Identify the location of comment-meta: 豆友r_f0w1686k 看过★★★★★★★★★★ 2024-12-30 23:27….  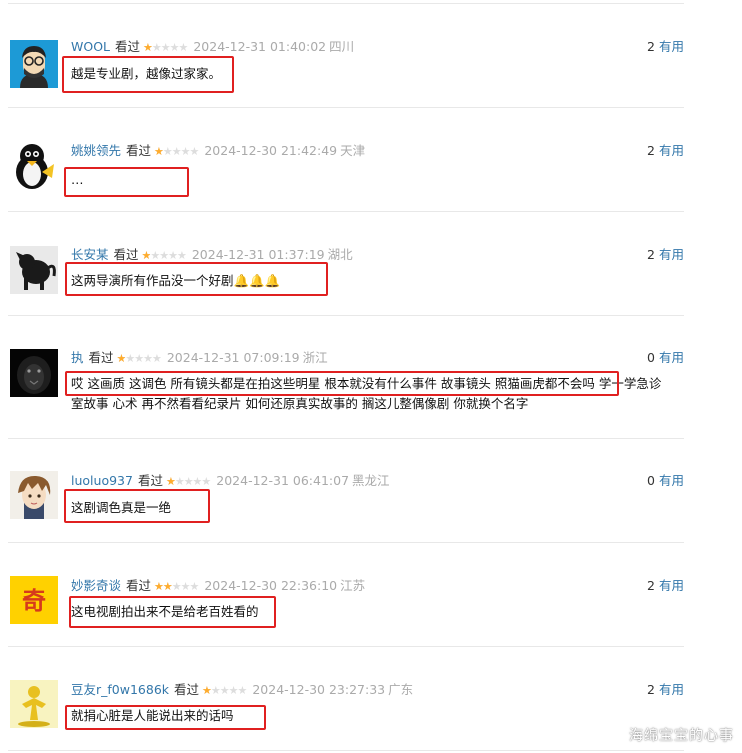
(242, 690).